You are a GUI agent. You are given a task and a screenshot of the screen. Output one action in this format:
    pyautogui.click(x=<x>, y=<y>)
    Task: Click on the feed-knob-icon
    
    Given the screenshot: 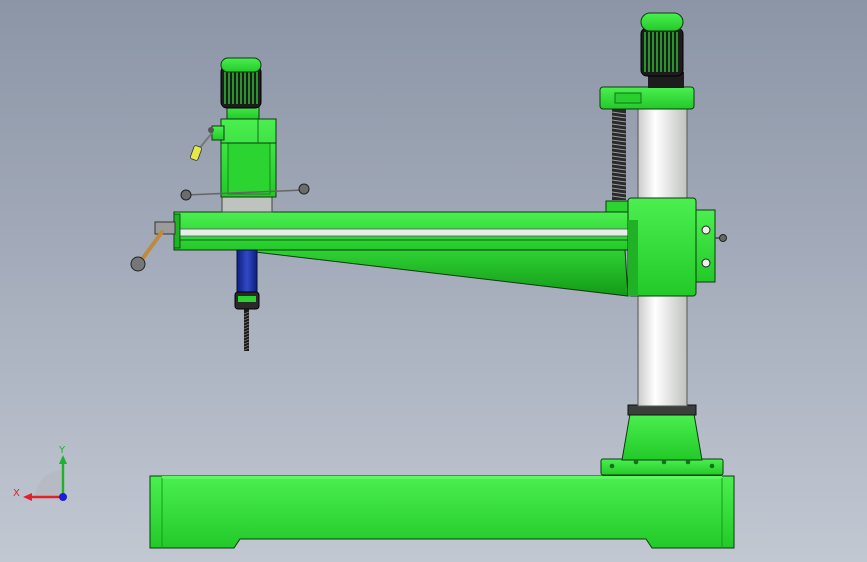 What is the action you would take?
    pyautogui.click(x=211, y=130)
    